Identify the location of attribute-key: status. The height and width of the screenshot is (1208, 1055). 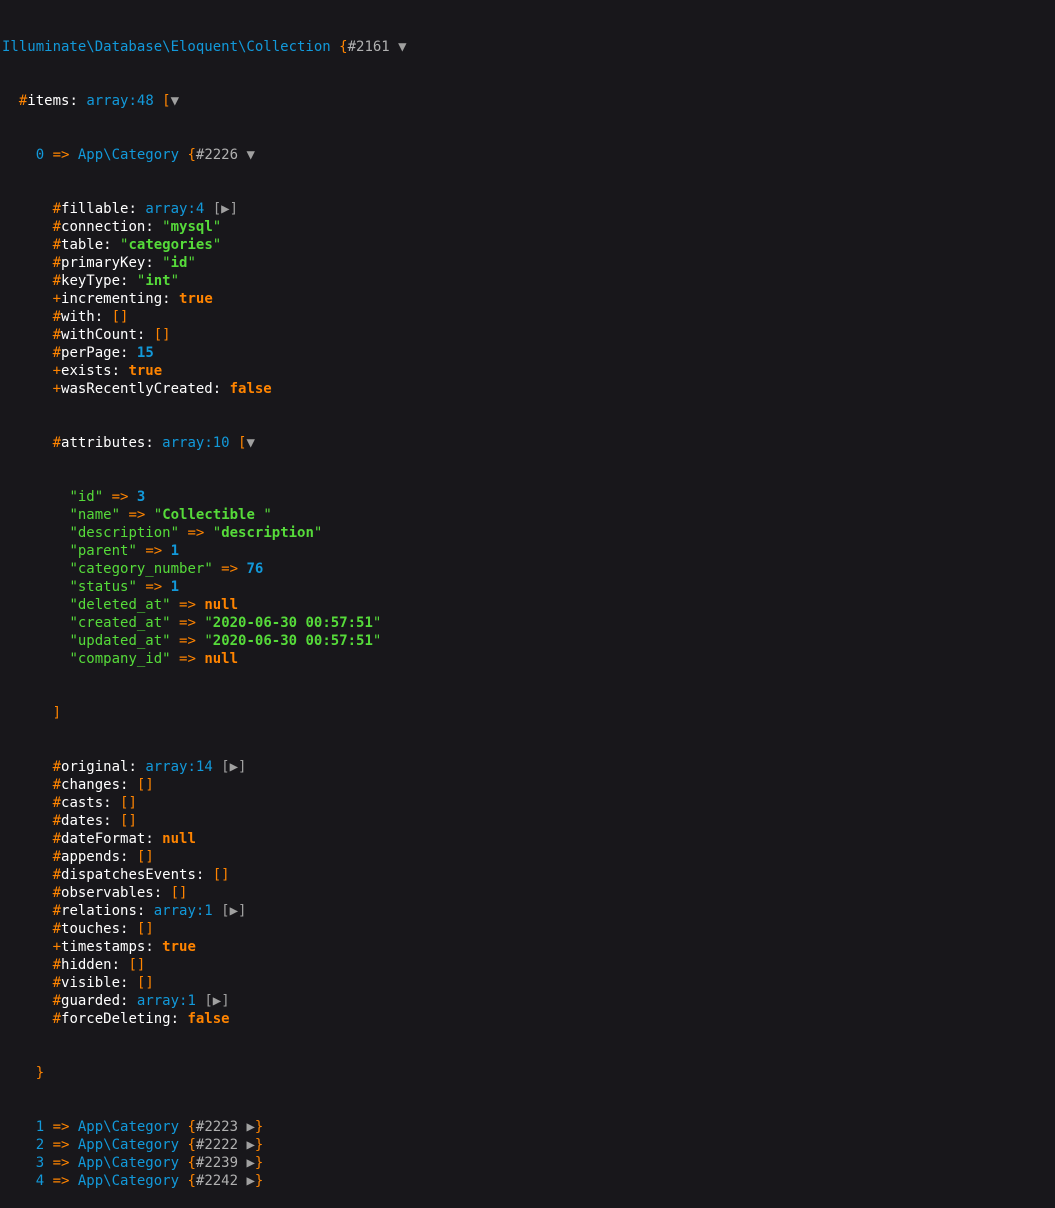
(103, 587).